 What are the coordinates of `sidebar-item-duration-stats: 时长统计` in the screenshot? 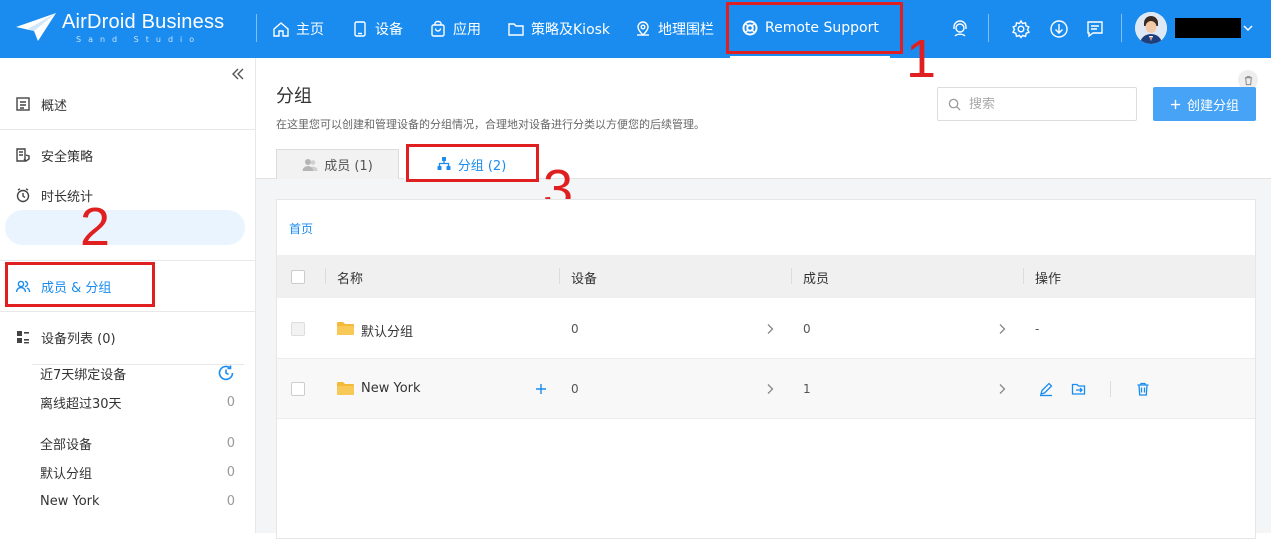 It's located at (128, 195).